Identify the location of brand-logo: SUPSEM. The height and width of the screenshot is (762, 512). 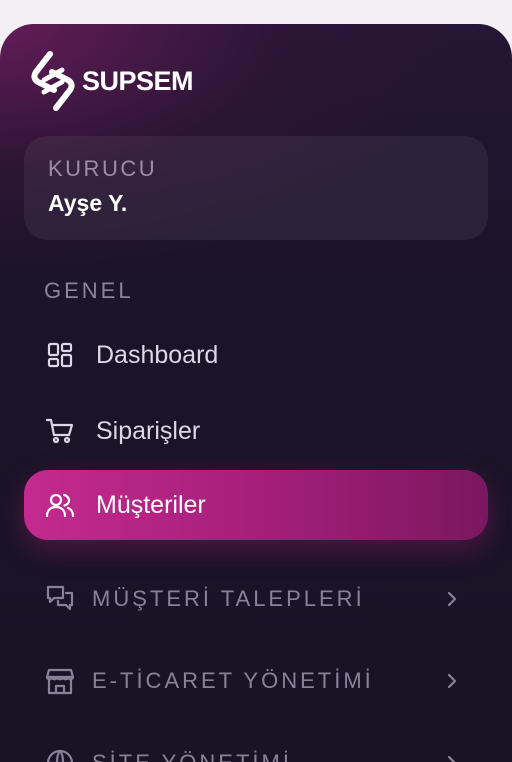
(112, 81).